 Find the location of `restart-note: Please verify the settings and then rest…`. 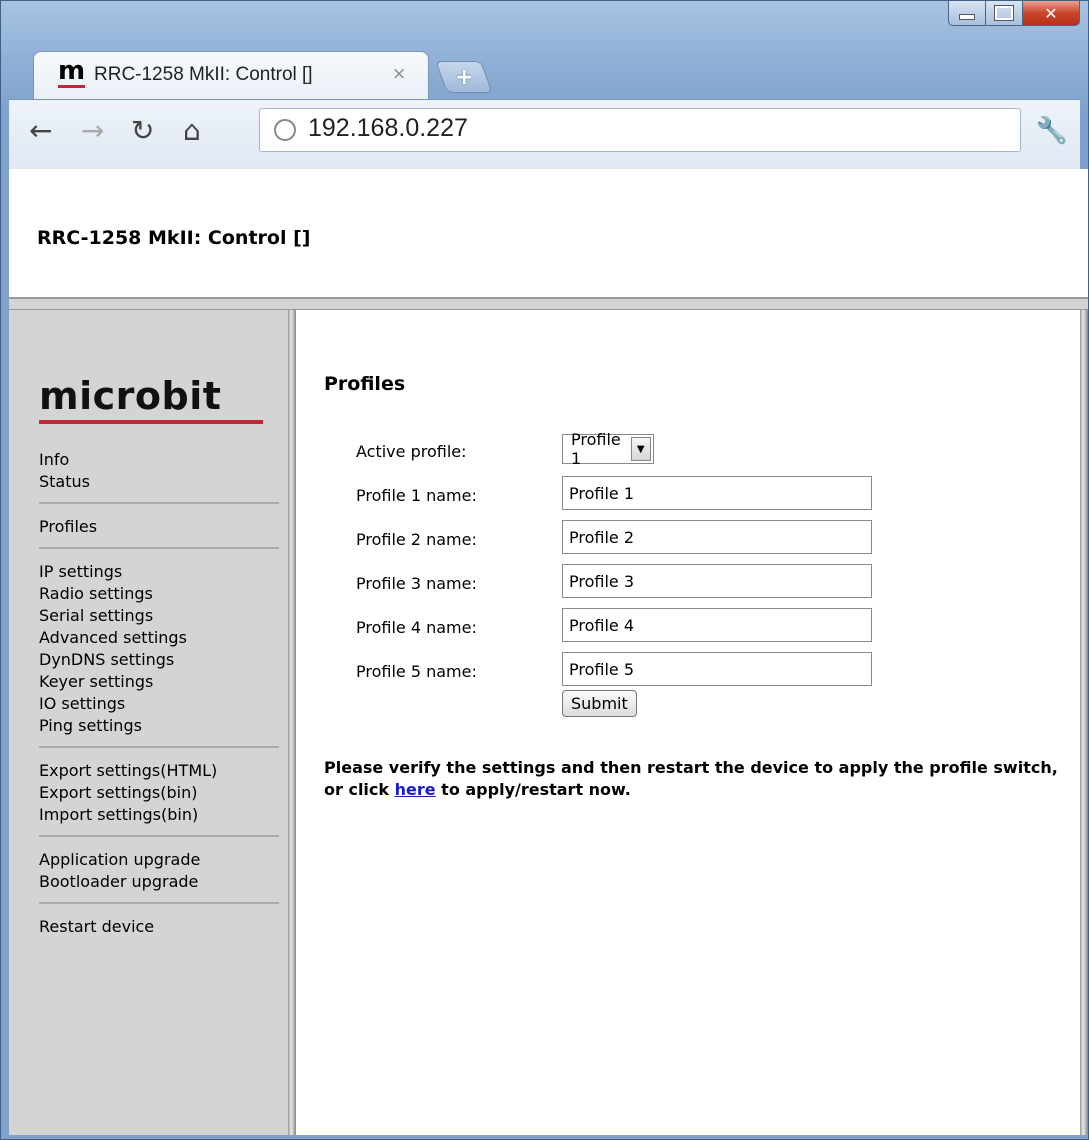

restart-note: Please verify the settings and then rest… is located at coordinates (694, 779).